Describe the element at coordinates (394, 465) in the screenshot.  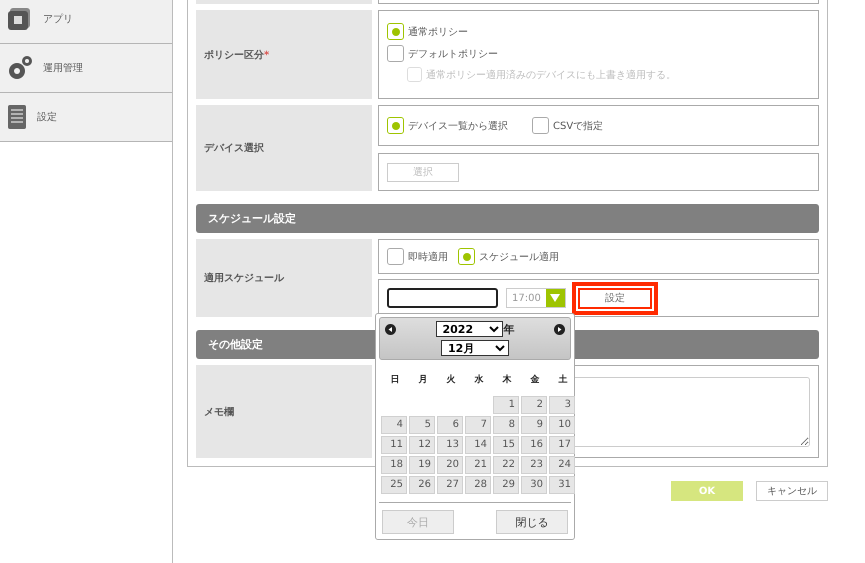
I see `calendar-day: 18` at that location.